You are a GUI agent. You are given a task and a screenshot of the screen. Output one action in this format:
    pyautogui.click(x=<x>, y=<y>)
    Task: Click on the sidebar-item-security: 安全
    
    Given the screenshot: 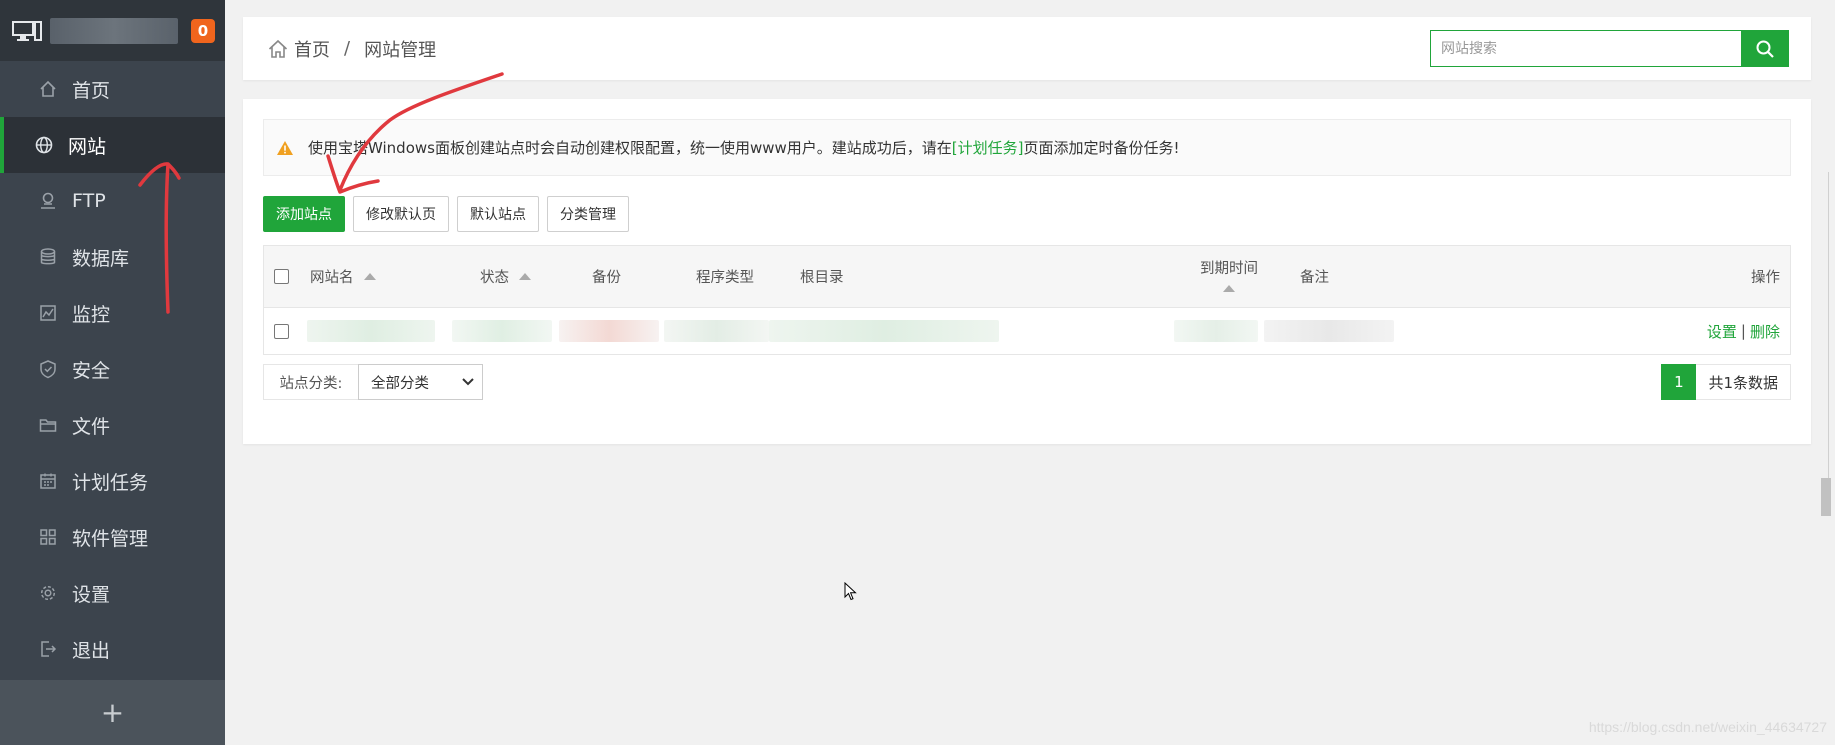 What is the action you would take?
    pyautogui.click(x=112, y=369)
    